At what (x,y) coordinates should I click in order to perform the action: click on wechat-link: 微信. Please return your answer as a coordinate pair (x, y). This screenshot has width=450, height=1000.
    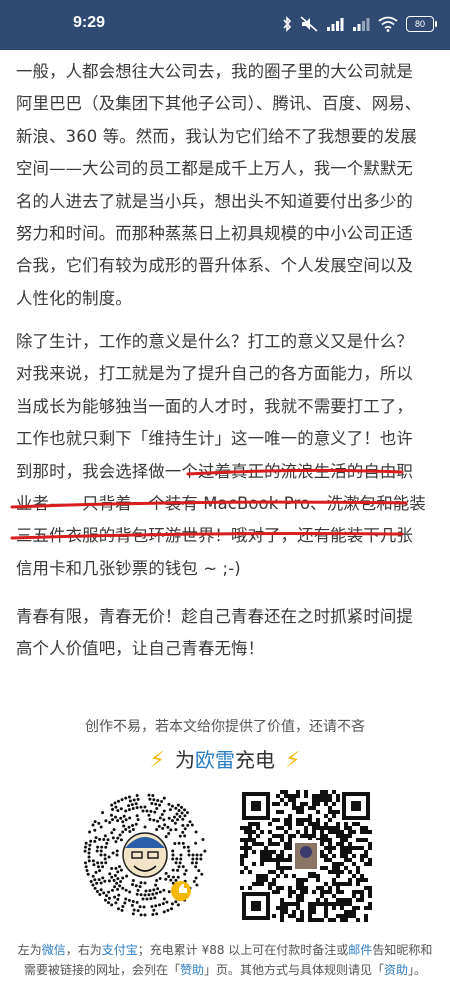
    Looking at the image, I should click on (54, 950).